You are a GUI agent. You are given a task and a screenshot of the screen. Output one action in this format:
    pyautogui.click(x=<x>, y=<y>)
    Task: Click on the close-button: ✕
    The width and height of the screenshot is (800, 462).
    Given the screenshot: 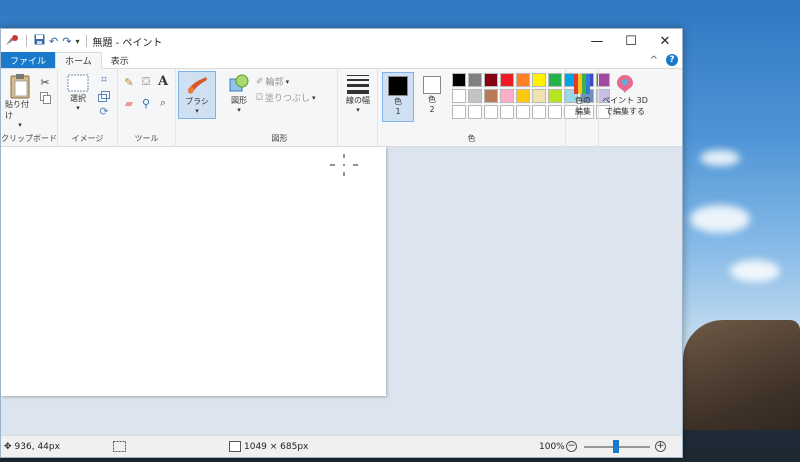 What is the action you would take?
    pyautogui.click(x=665, y=41)
    